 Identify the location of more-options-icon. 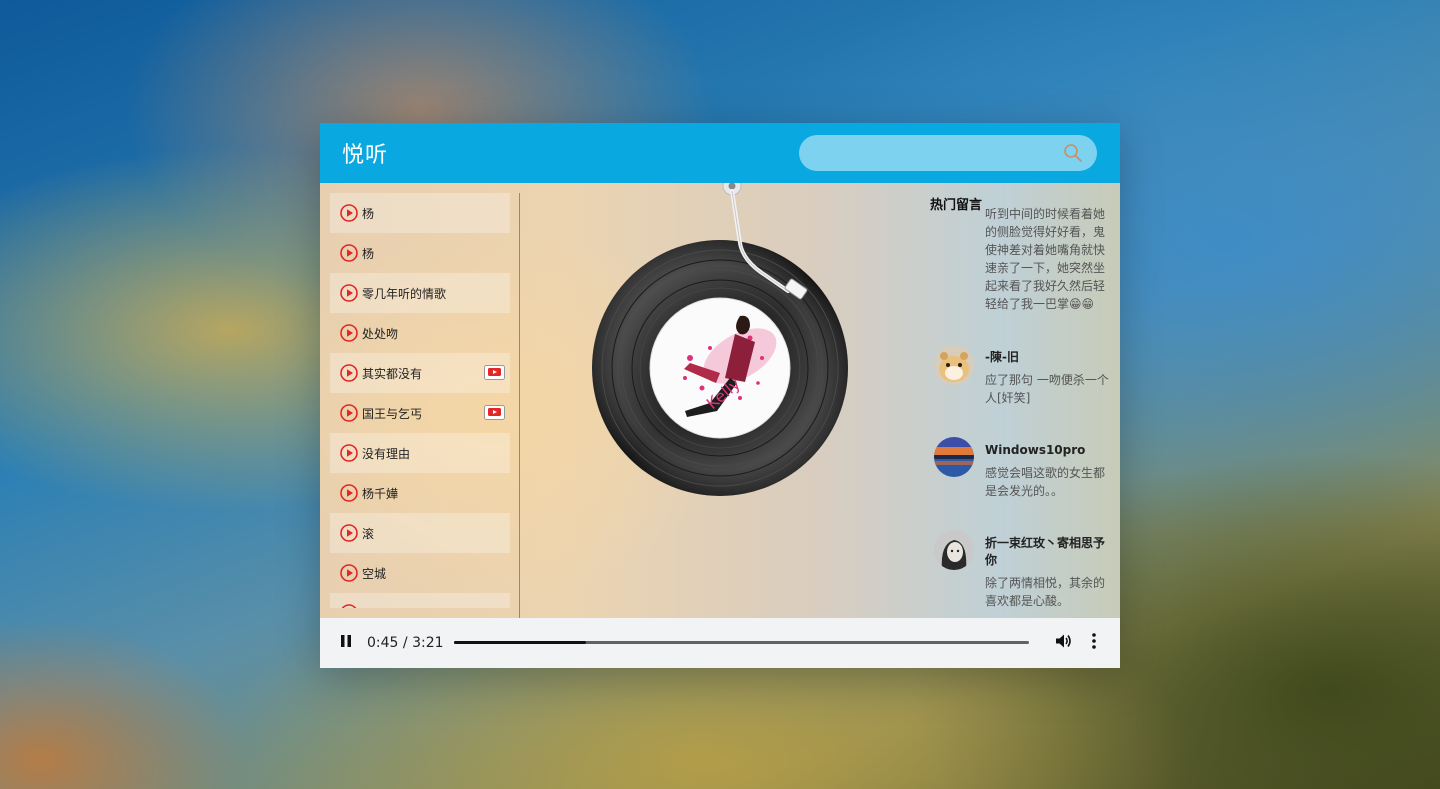
(1094, 641).